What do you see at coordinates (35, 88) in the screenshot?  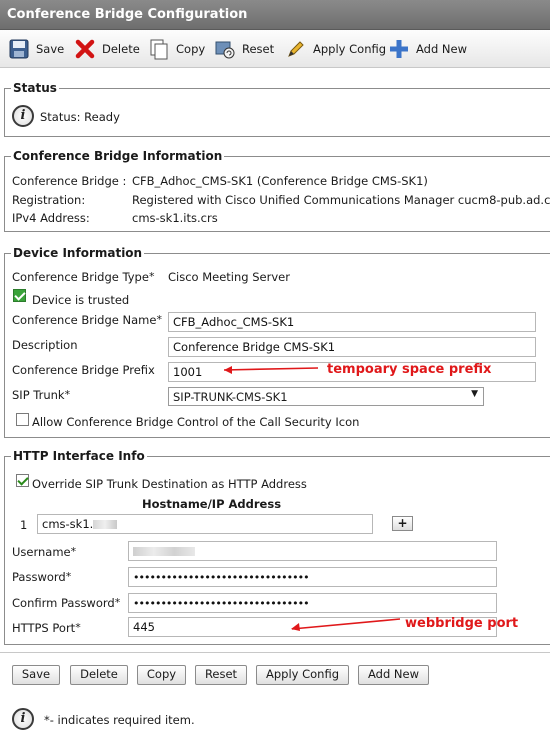 I see `status-legend: Status` at bounding box center [35, 88].